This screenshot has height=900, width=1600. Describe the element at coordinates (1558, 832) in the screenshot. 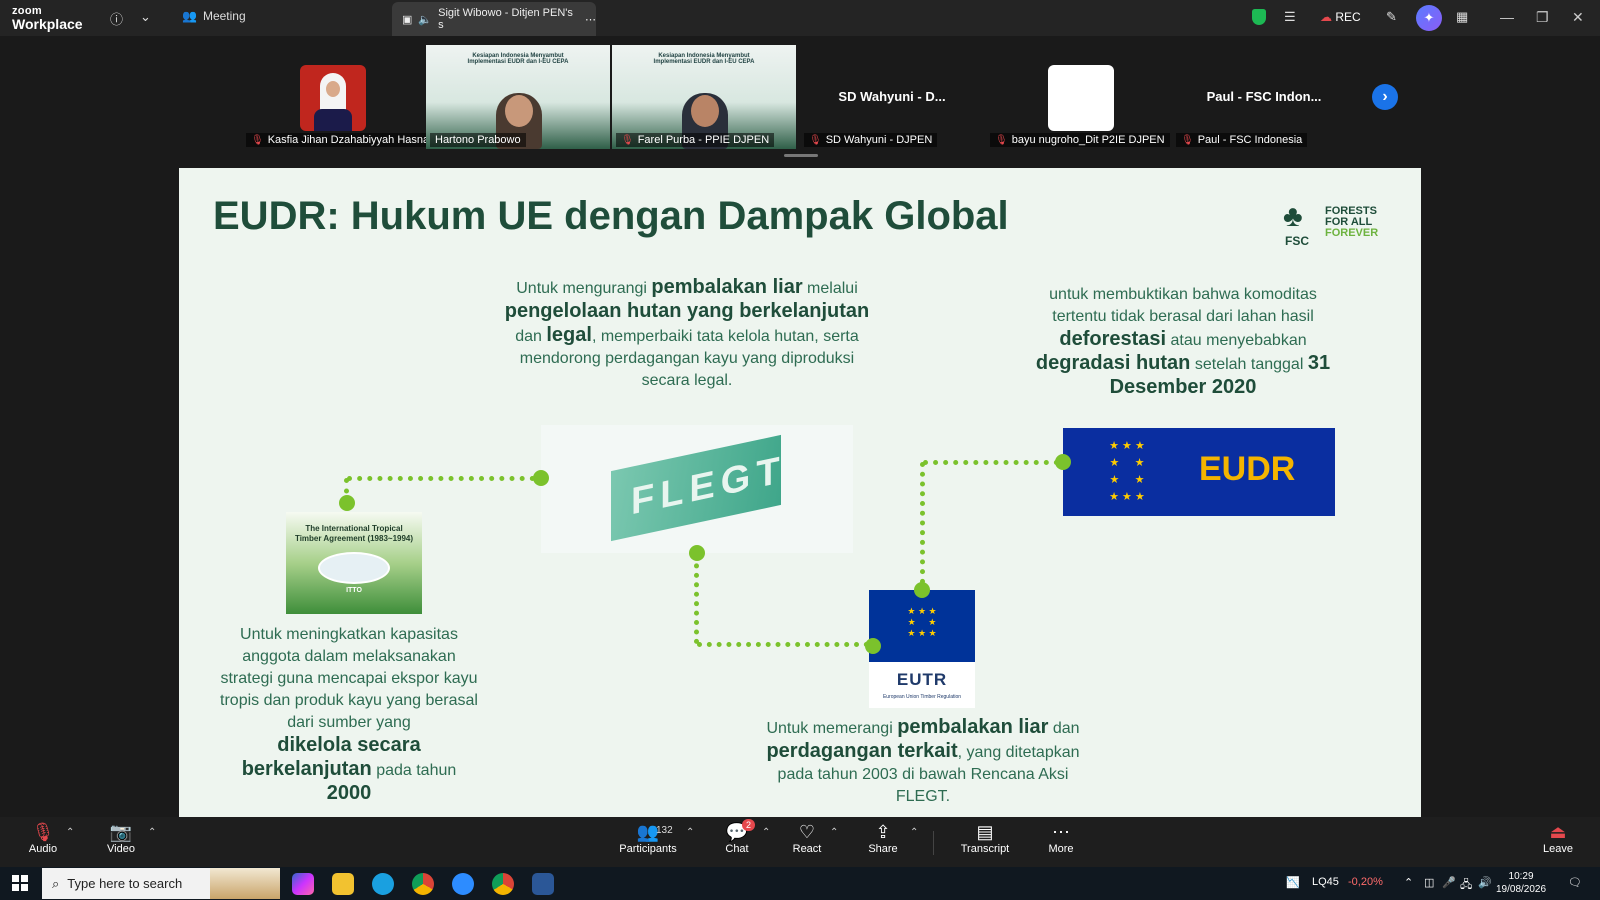

I see `leave-icon: ⏏` at that location.